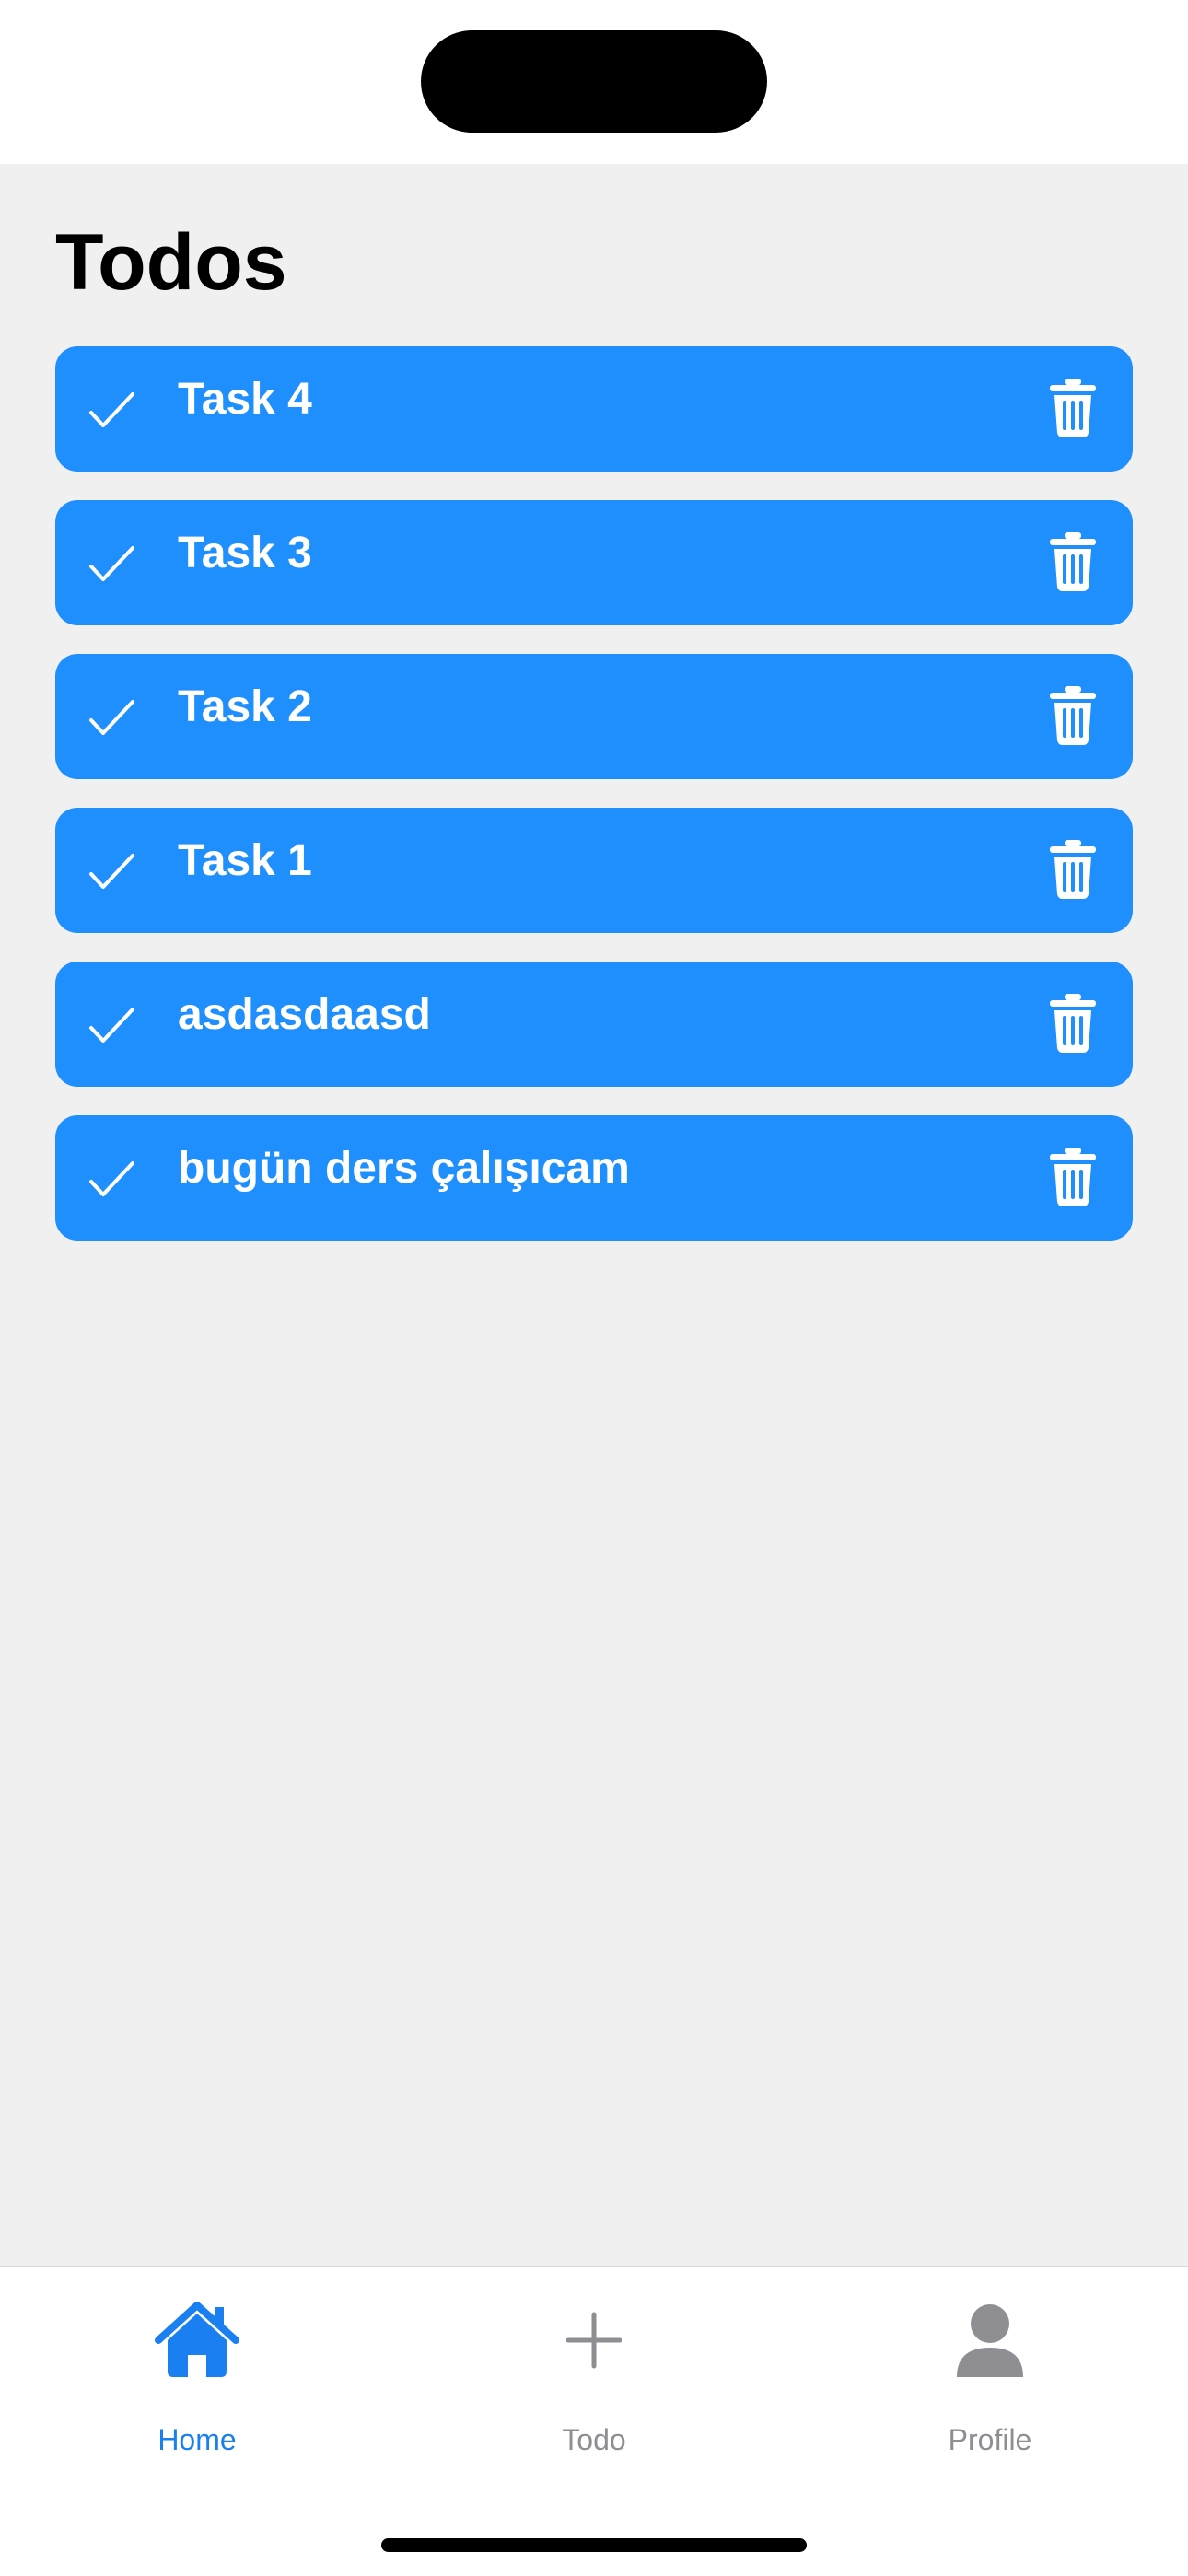  I want to click on dynamic-island, so click(594, 81).